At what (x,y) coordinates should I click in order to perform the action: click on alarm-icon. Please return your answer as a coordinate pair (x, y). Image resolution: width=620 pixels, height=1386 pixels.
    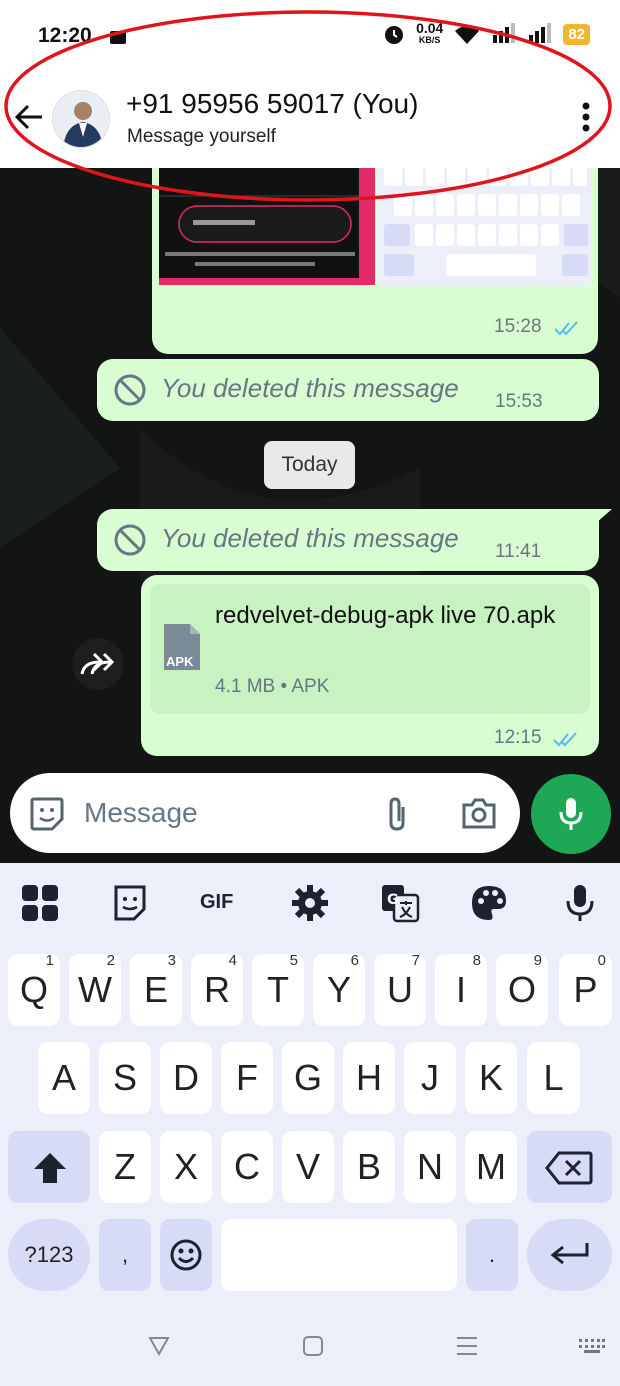
    Looking at the image, I should click on (394, 35).